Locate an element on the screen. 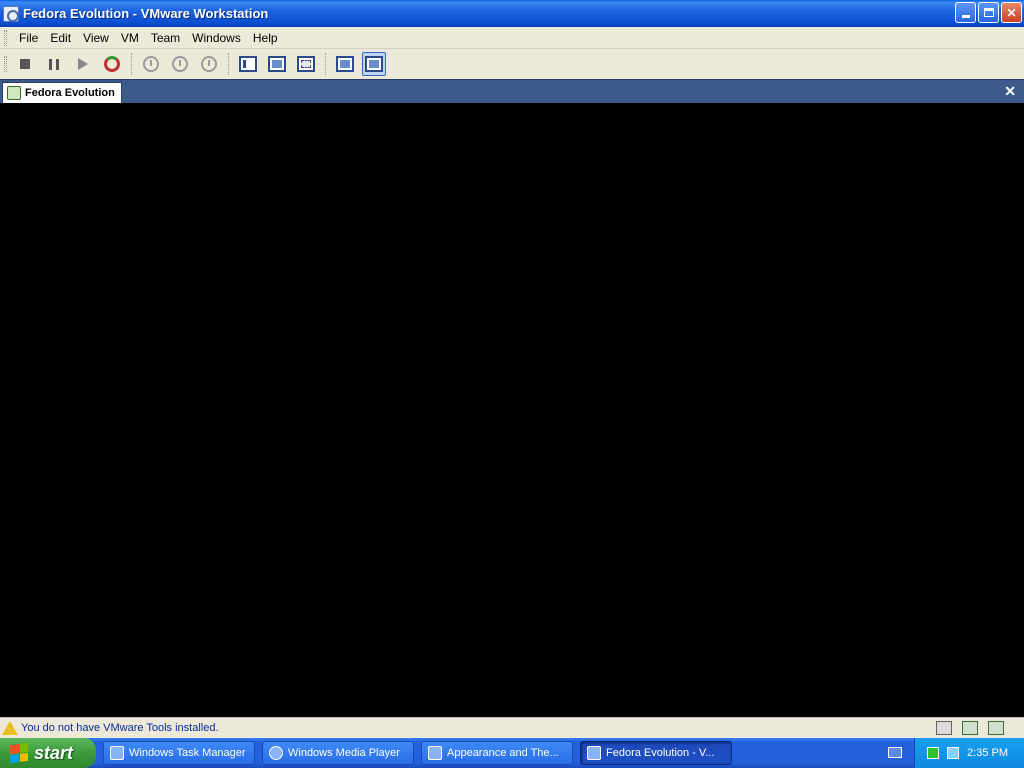  summary-view-button is located at coordinates (374, 64).